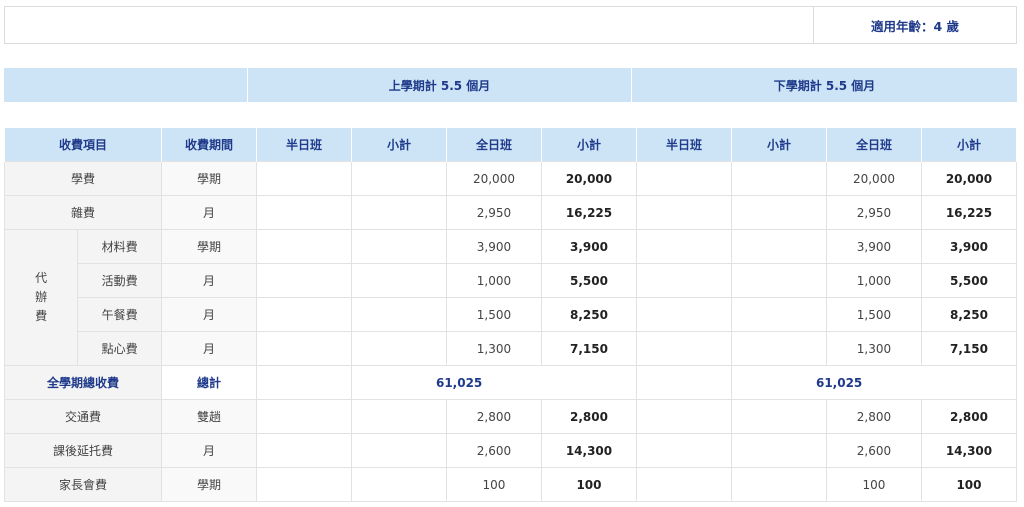 Image resolution: width=1024 pixels, height=507 pixels. What do you see at coordinates (439, 85) in the screenshot?
I see `first-semester-label: 上學期計 5.5 個月` at bounding box center [439, 85].